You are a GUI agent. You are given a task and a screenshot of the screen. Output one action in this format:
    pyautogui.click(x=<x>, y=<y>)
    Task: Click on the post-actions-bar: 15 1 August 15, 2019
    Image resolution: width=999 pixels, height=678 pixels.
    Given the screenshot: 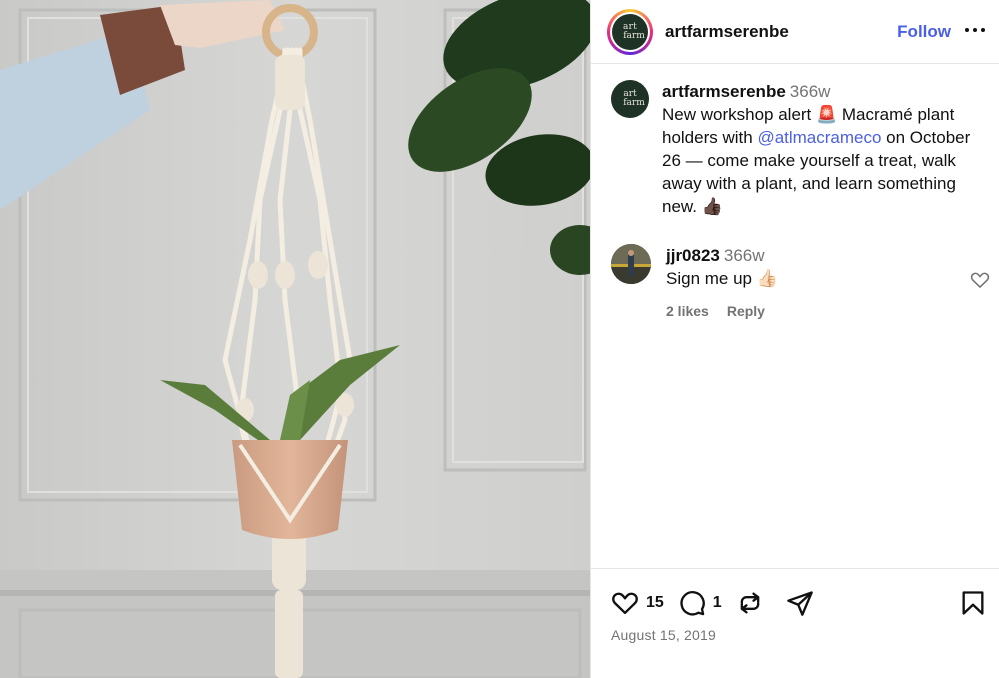 What is the action you would take?
    pyautogui.click(x=795, y=623)
    